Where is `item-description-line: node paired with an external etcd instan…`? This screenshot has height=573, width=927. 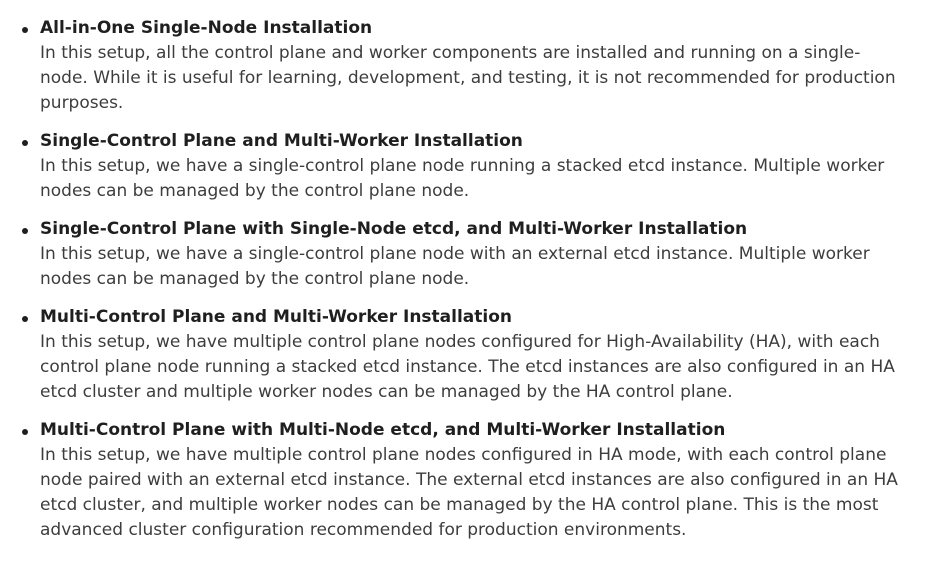
item-description-line: node paired with an external etcd instan… is located at coordinates (469, 480).